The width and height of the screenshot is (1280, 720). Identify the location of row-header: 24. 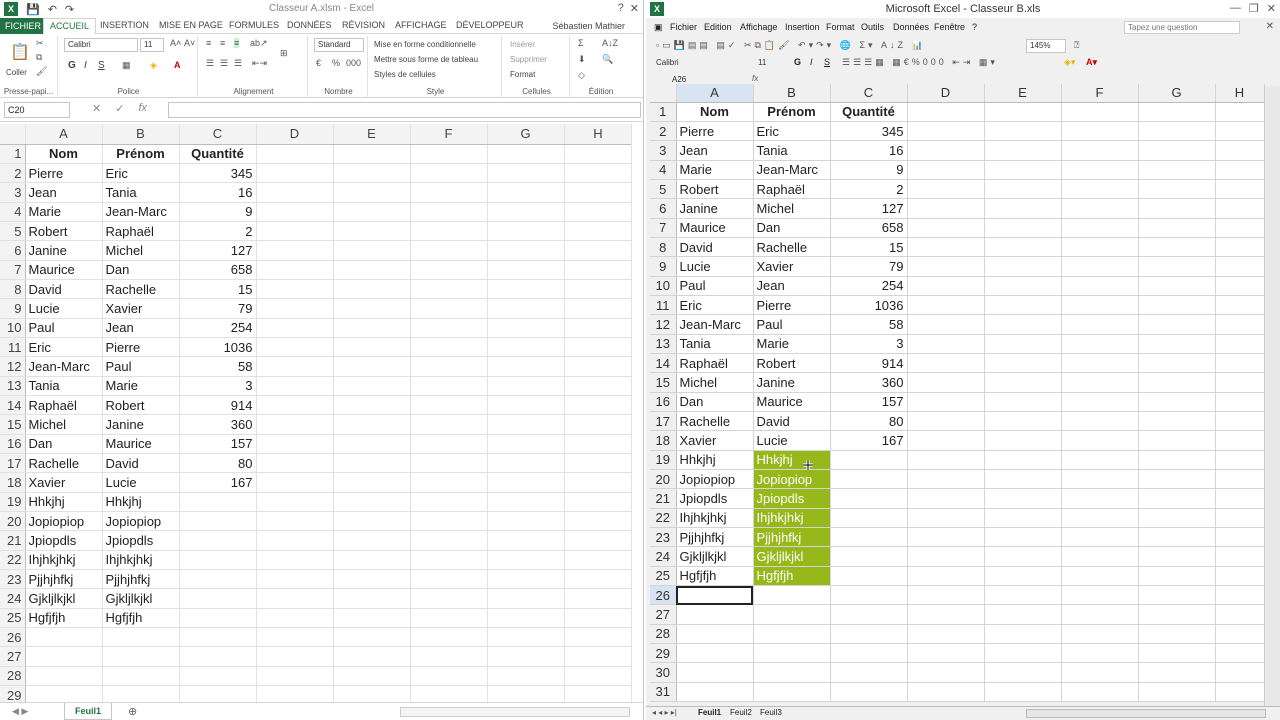
(663, 556).